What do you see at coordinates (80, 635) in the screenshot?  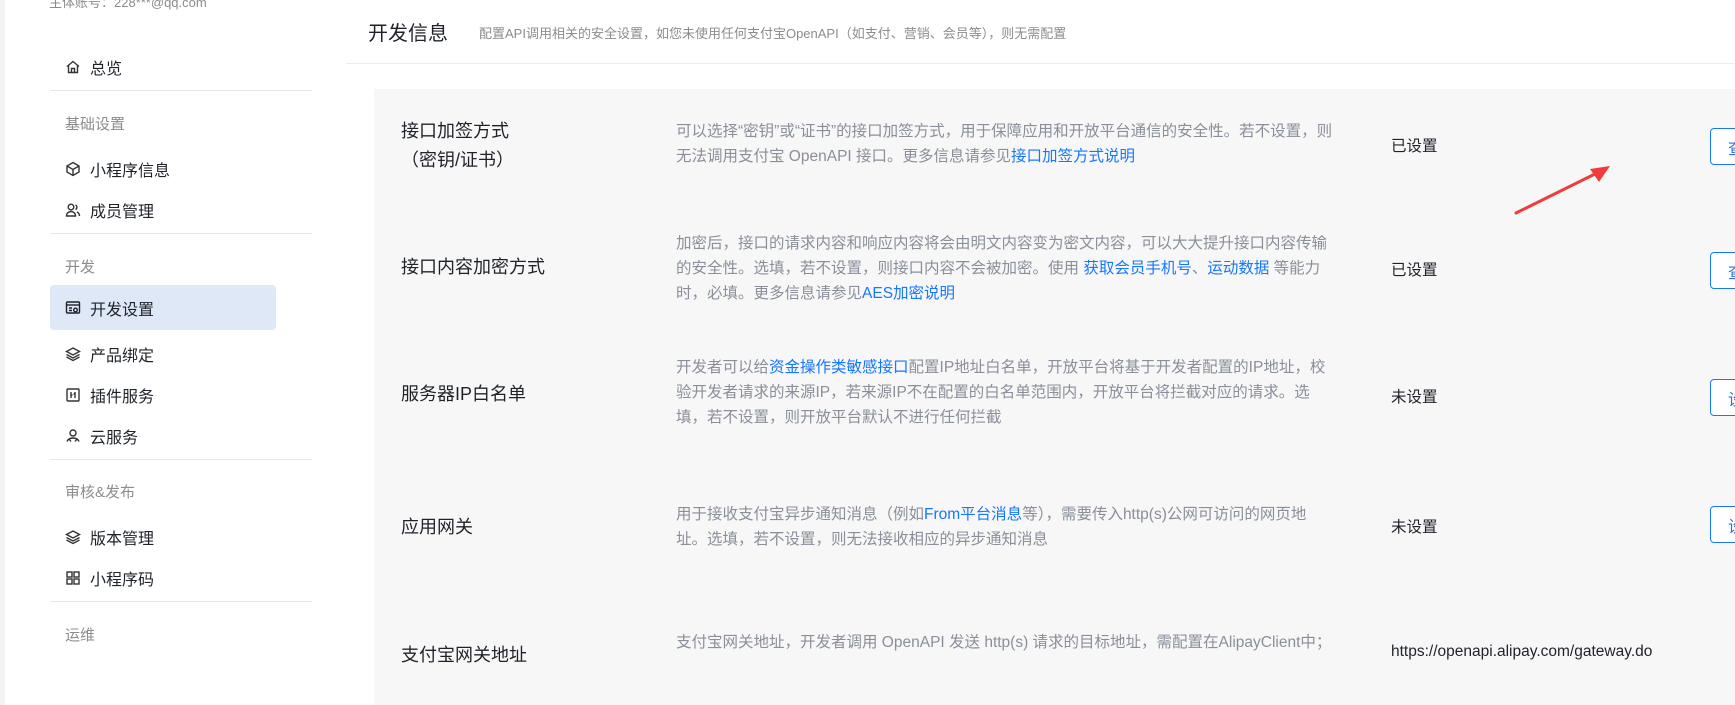 I see `group-title-ops: 运维` at bounding box center [80, 635].